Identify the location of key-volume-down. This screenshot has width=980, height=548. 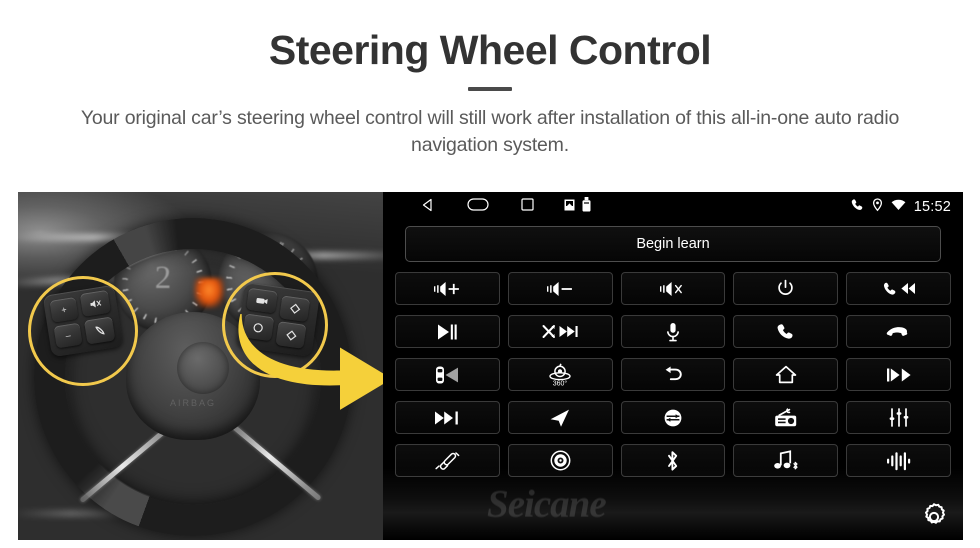
(560, 288).